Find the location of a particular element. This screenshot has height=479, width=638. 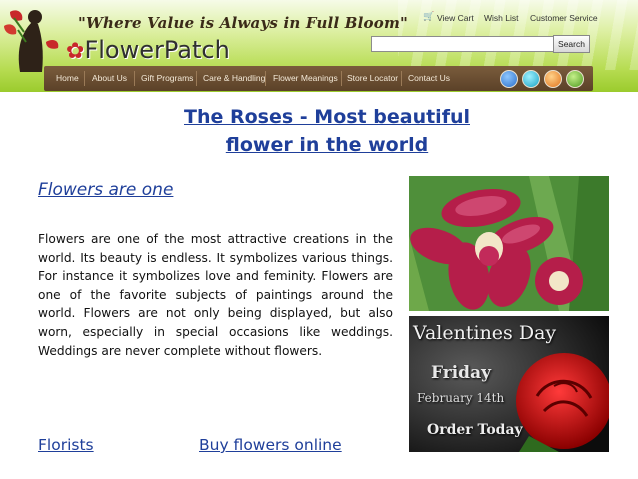

wish-list-link: Wish List is located at coordinates (501, 18).